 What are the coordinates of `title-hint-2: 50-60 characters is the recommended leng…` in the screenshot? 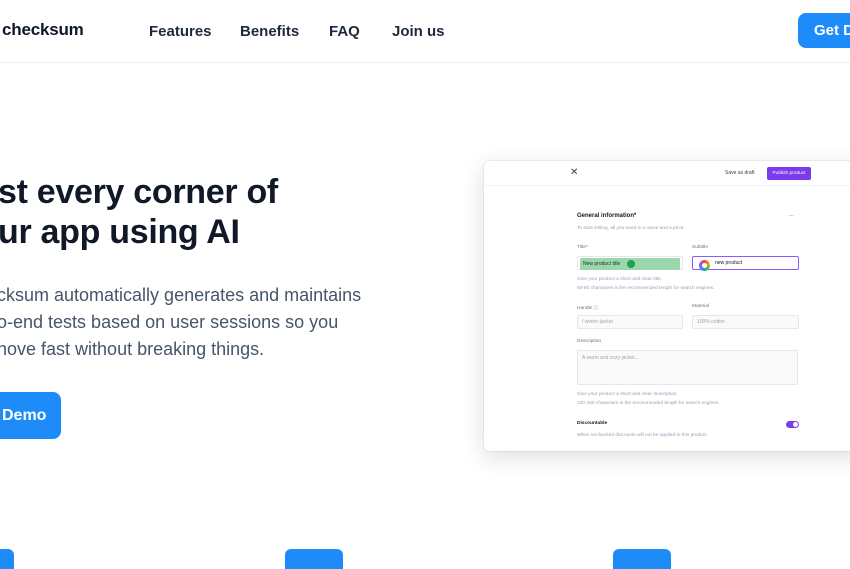 It's located at (646, 288).